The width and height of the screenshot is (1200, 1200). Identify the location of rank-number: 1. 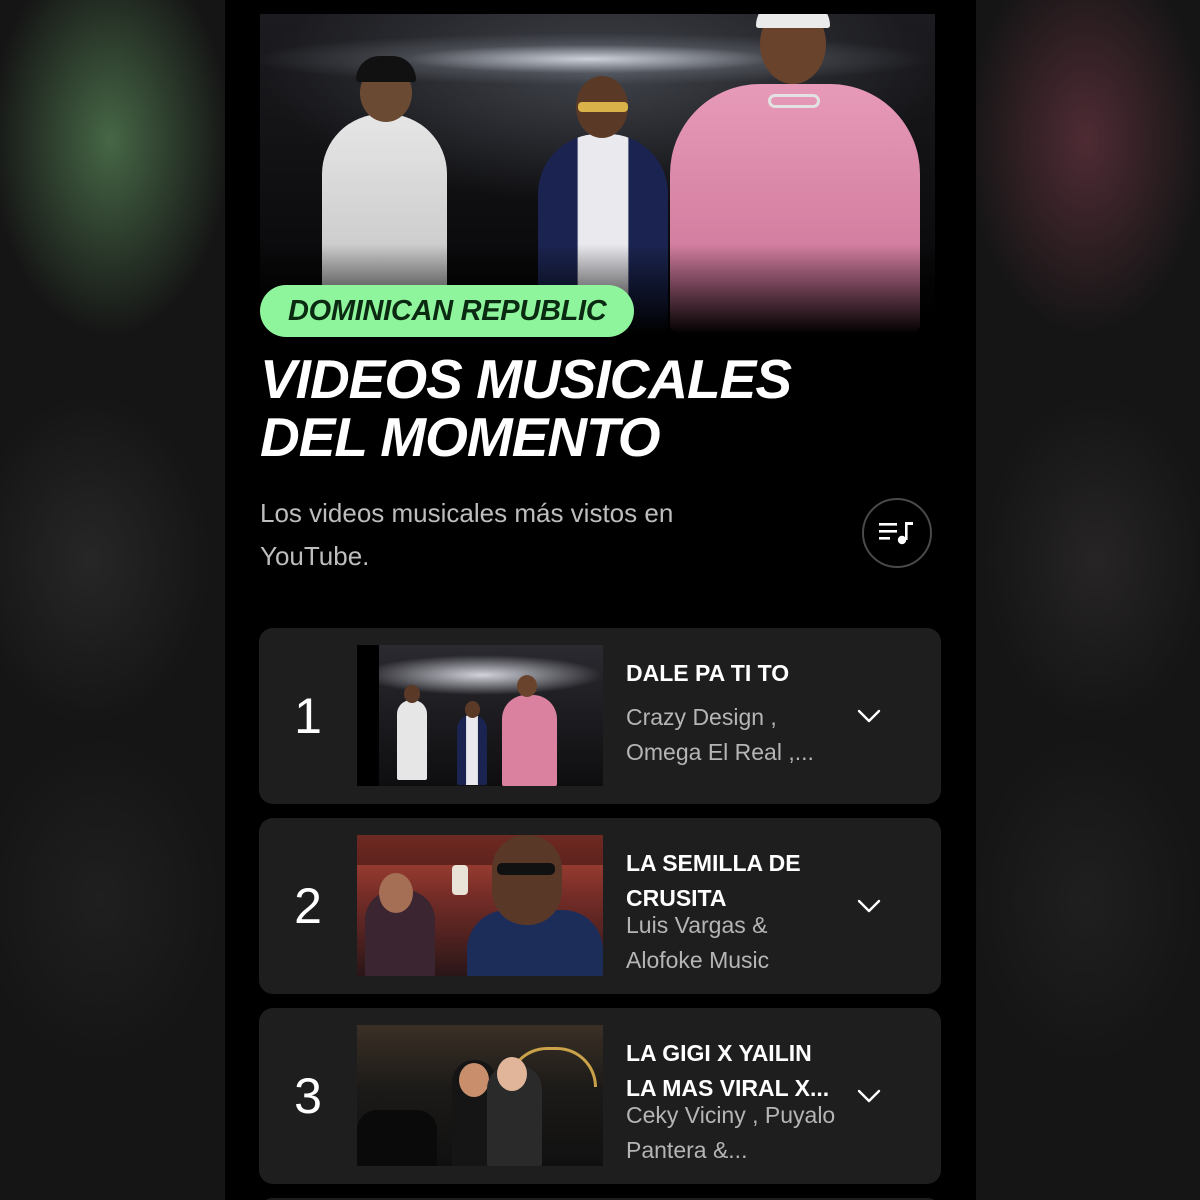
(308, 716).